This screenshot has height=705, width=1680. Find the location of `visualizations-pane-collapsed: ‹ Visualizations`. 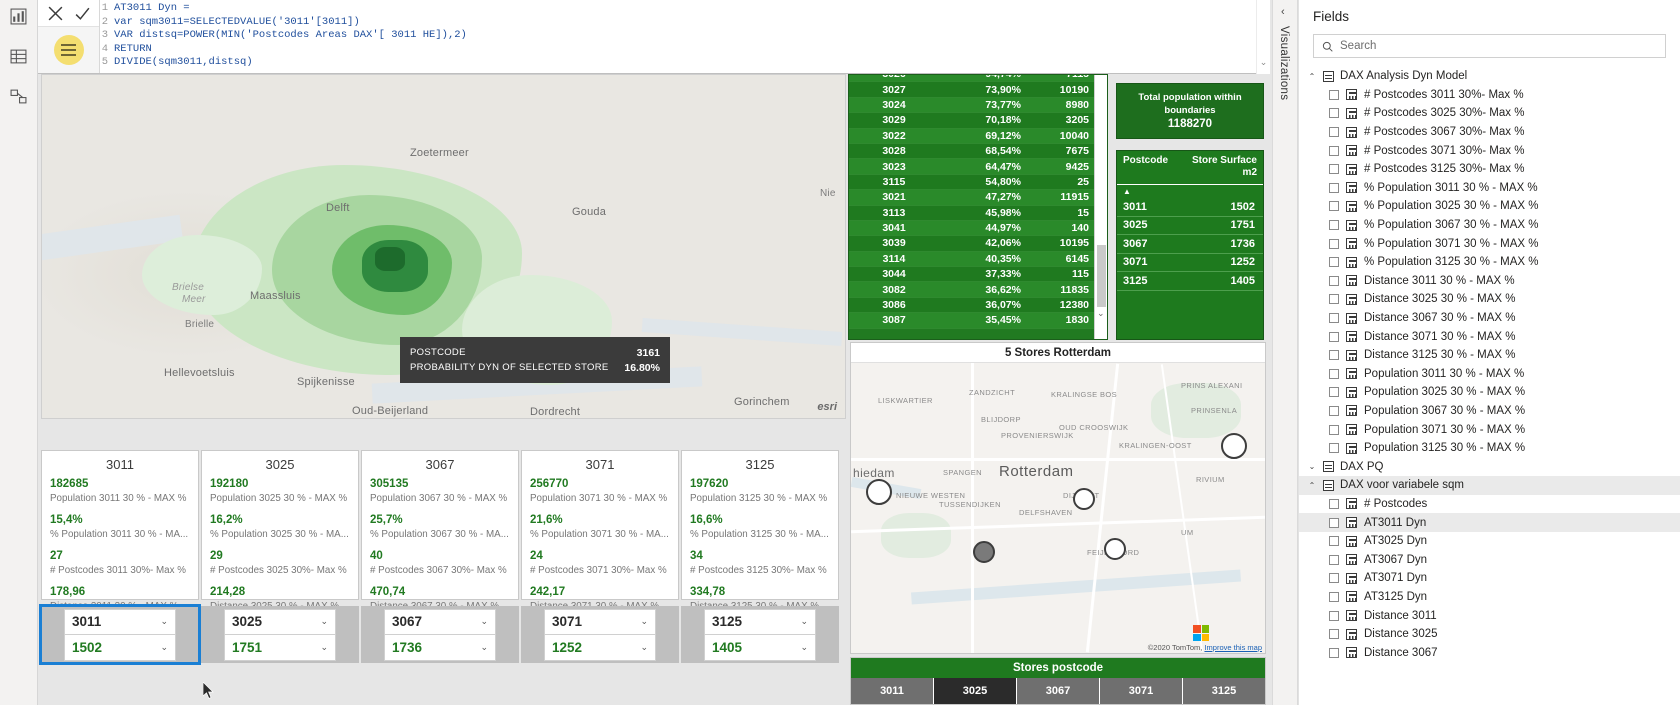

visualizations-pane-collapsed: ‹ Visualizations is located at coordinates (1285, 352).